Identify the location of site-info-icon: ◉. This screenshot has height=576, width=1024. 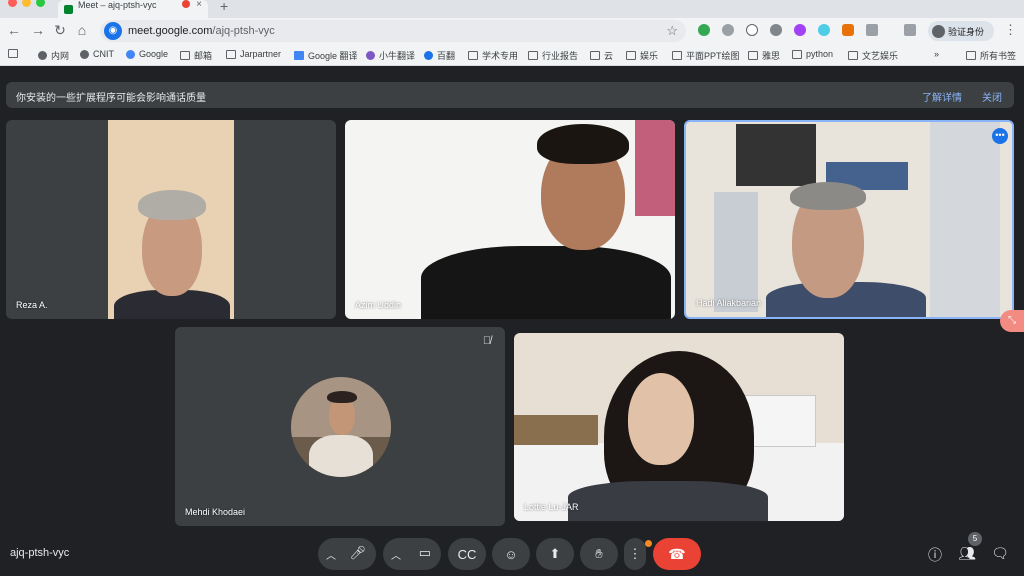
(113, 31).